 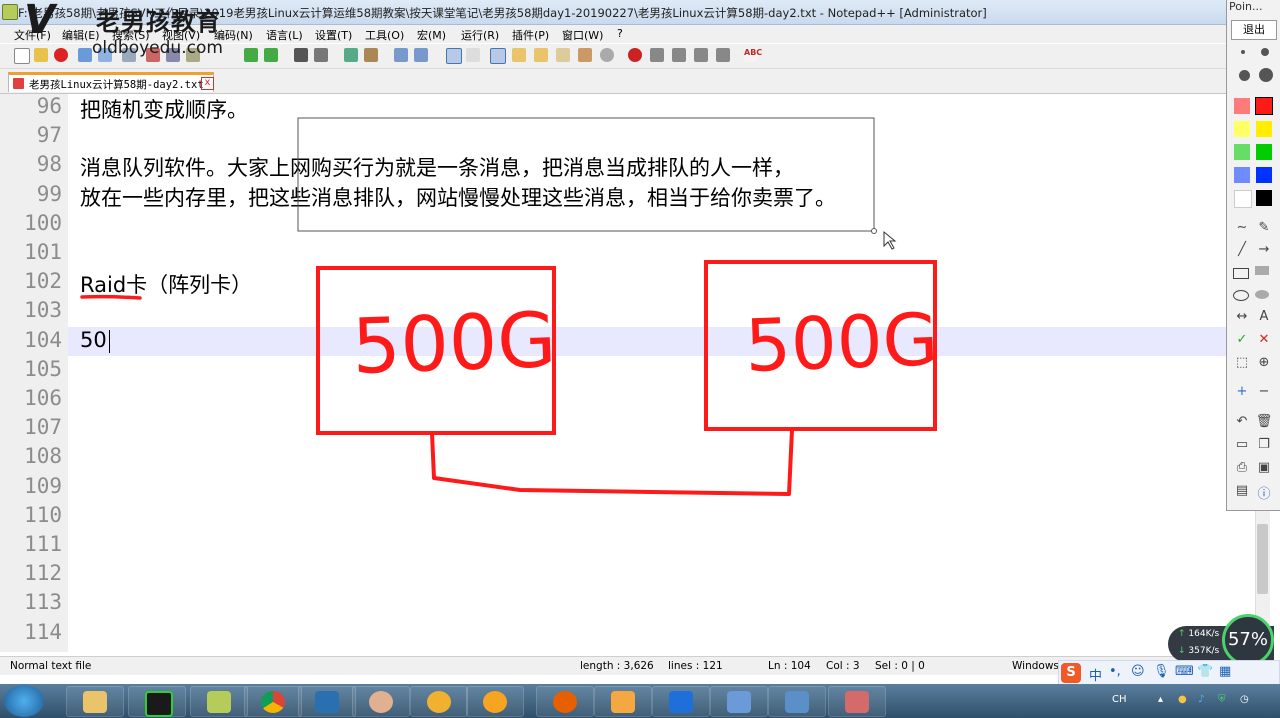 I want to click on start-button, so click(x=24, y=701).